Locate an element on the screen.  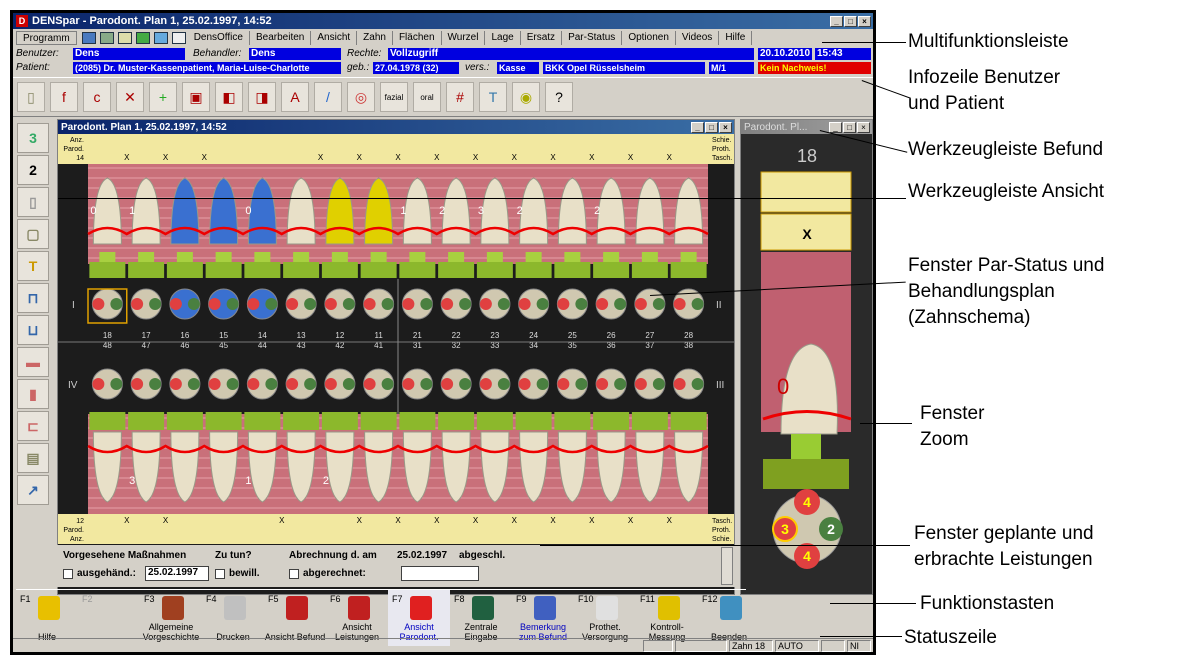
chart-close-button: × is located at coordinates (725, 127).